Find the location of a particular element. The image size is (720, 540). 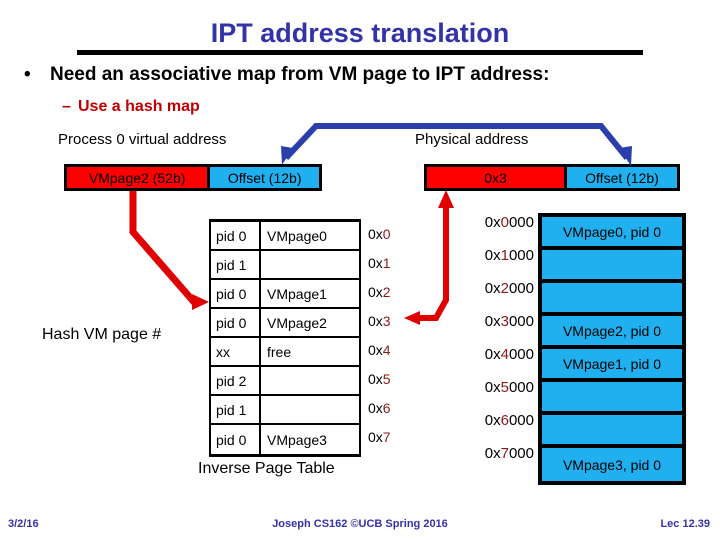

memory-address-label: 0x 5 000 is located at coordinates (509, 387).